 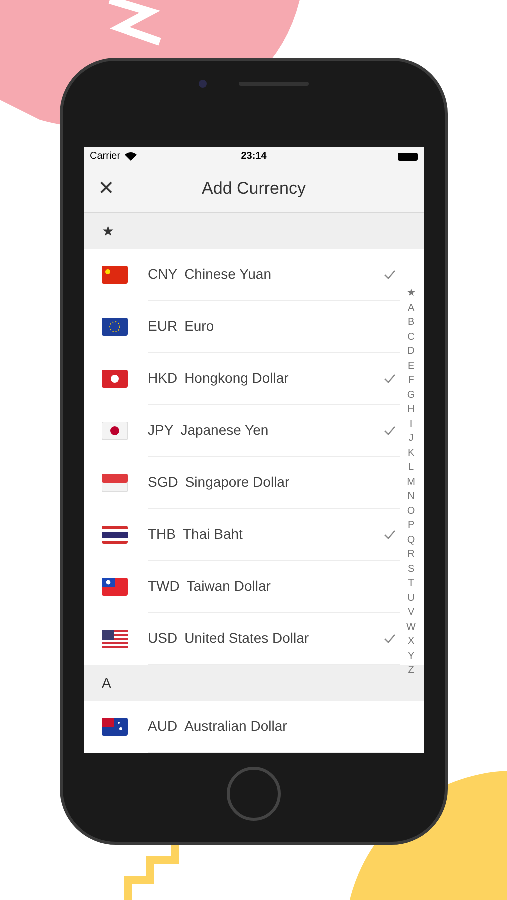 I want to click on index-letter: T, so click(x=411, y=584).